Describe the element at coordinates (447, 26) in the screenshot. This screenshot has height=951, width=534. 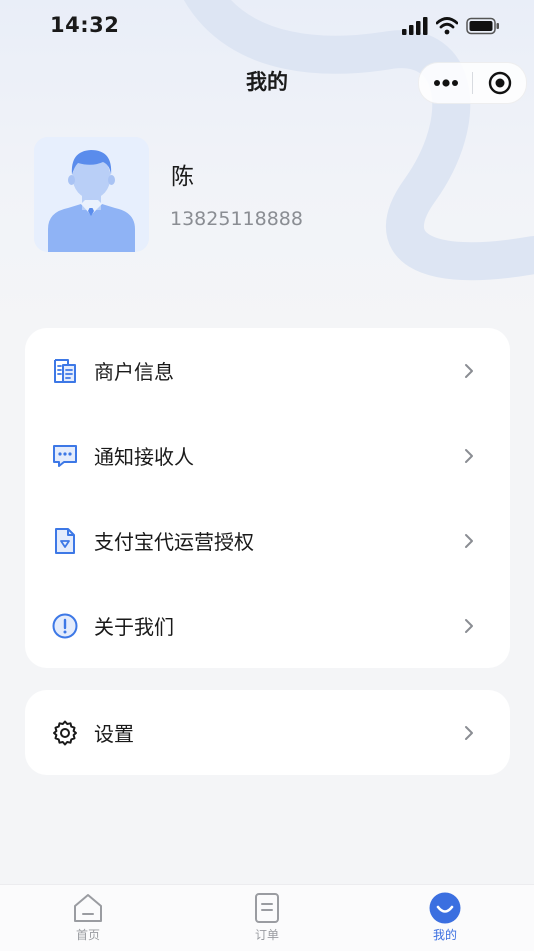
I see `wifi-icon` at that location.